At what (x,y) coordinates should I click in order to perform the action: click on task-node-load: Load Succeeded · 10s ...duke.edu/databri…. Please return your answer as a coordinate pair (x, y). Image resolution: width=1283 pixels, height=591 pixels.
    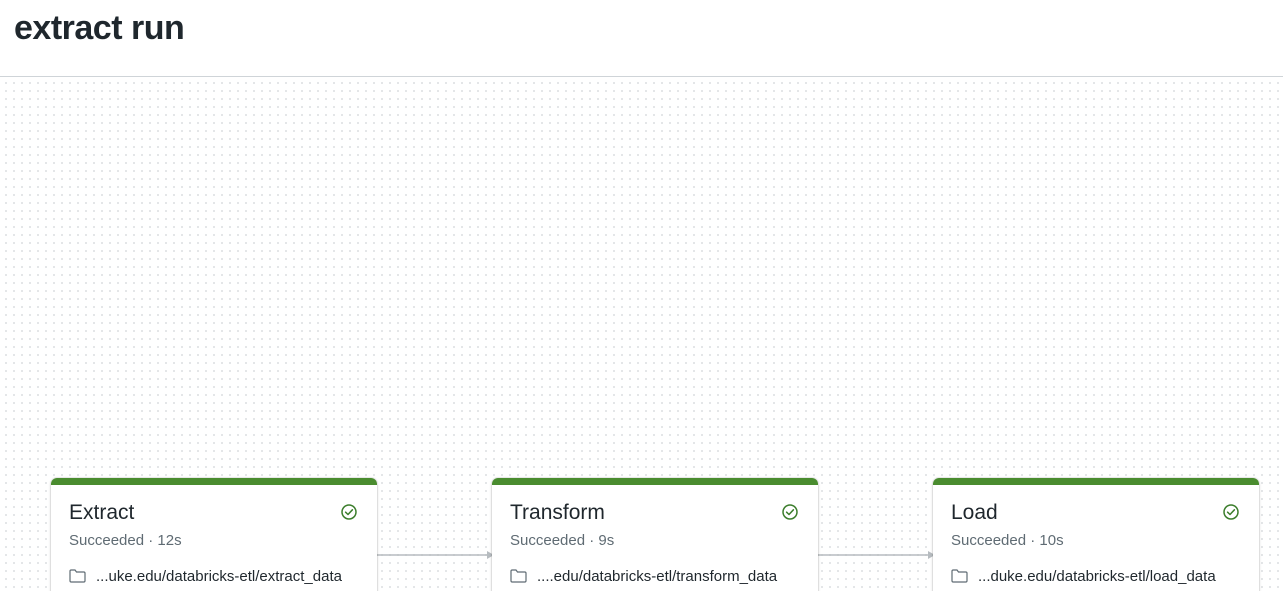
    Looking at the image, I should click on (1096, 534).